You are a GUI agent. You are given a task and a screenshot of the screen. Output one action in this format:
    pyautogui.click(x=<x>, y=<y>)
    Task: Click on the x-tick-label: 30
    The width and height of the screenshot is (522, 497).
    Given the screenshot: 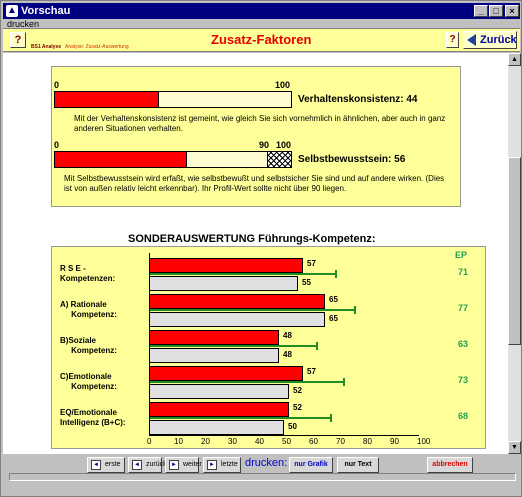 What is the action you would take?
    pyautogui.click(x=232, y=441)
    